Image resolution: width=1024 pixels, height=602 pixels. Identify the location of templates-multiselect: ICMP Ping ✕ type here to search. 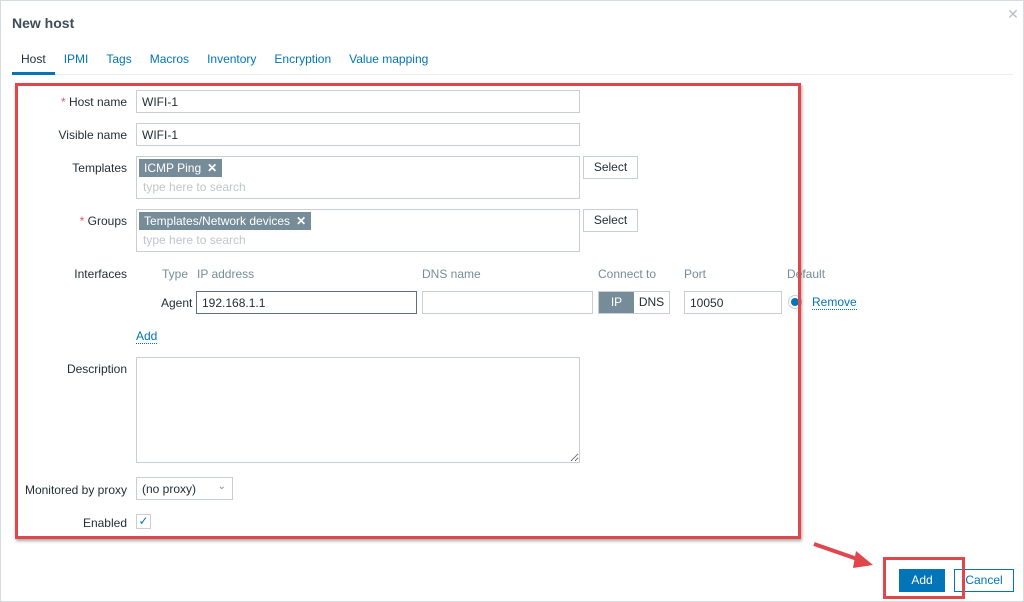
(358, 177).